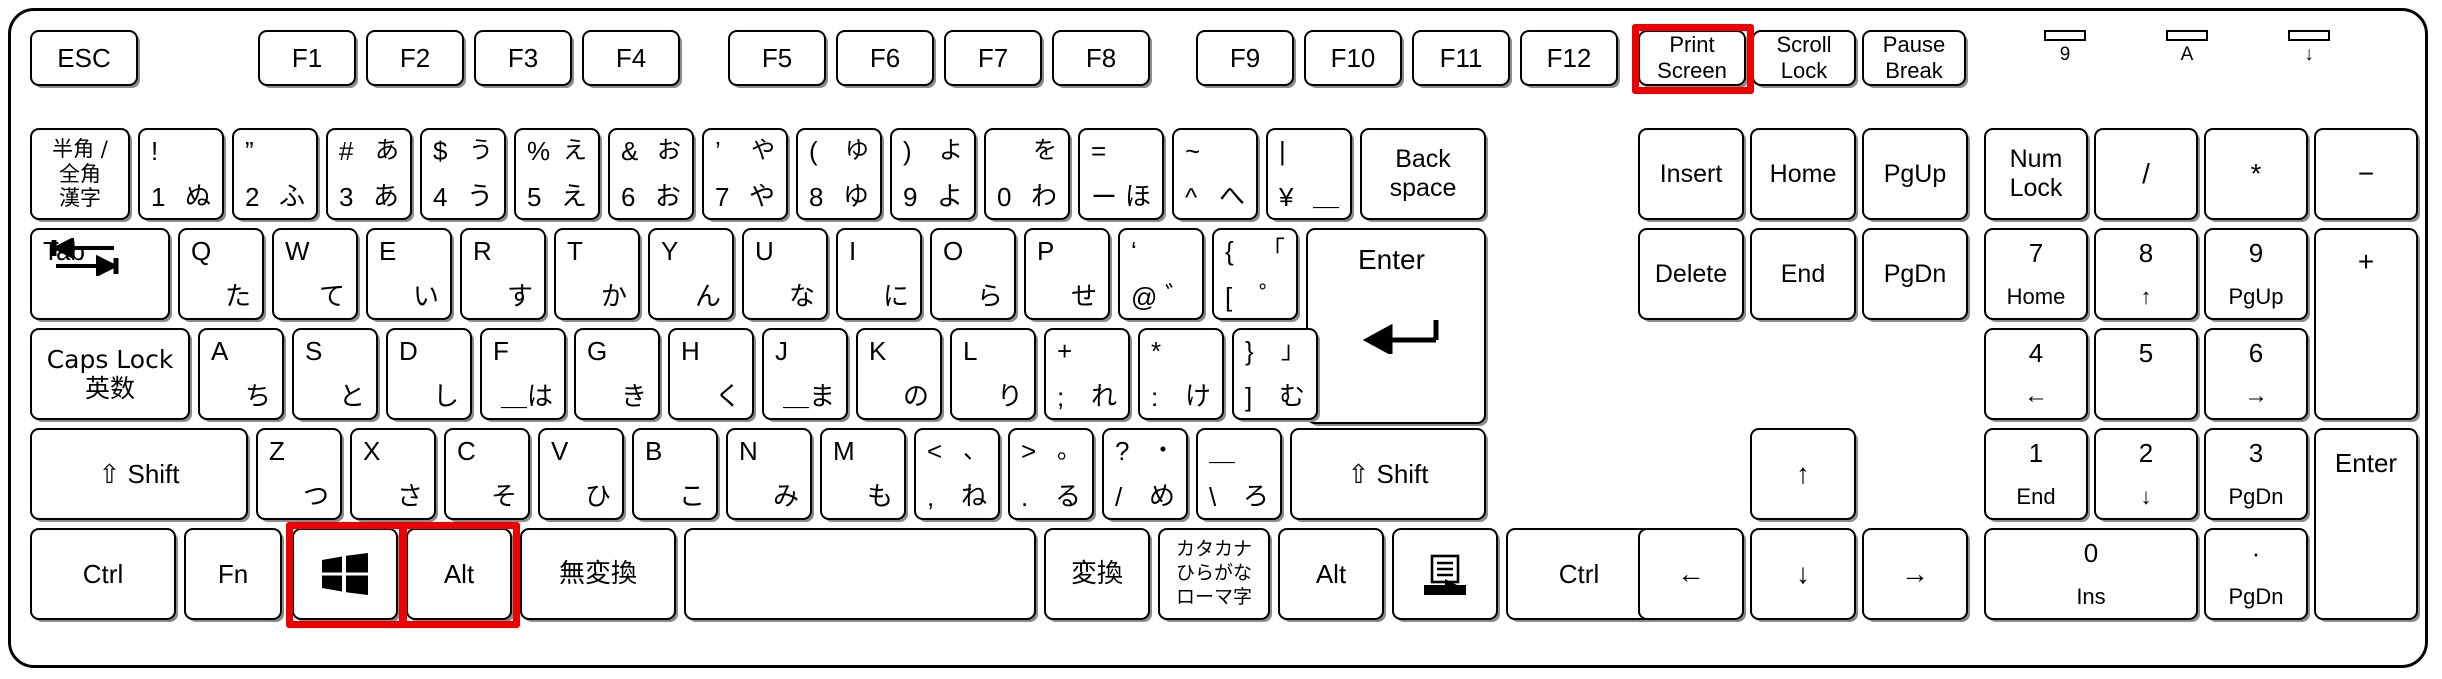 This screenshot has height=679, width=2442. Describe the element at coordinates (2256, 574) in the screenshot. I see `key-numpad-period: · PgDn` at that location.